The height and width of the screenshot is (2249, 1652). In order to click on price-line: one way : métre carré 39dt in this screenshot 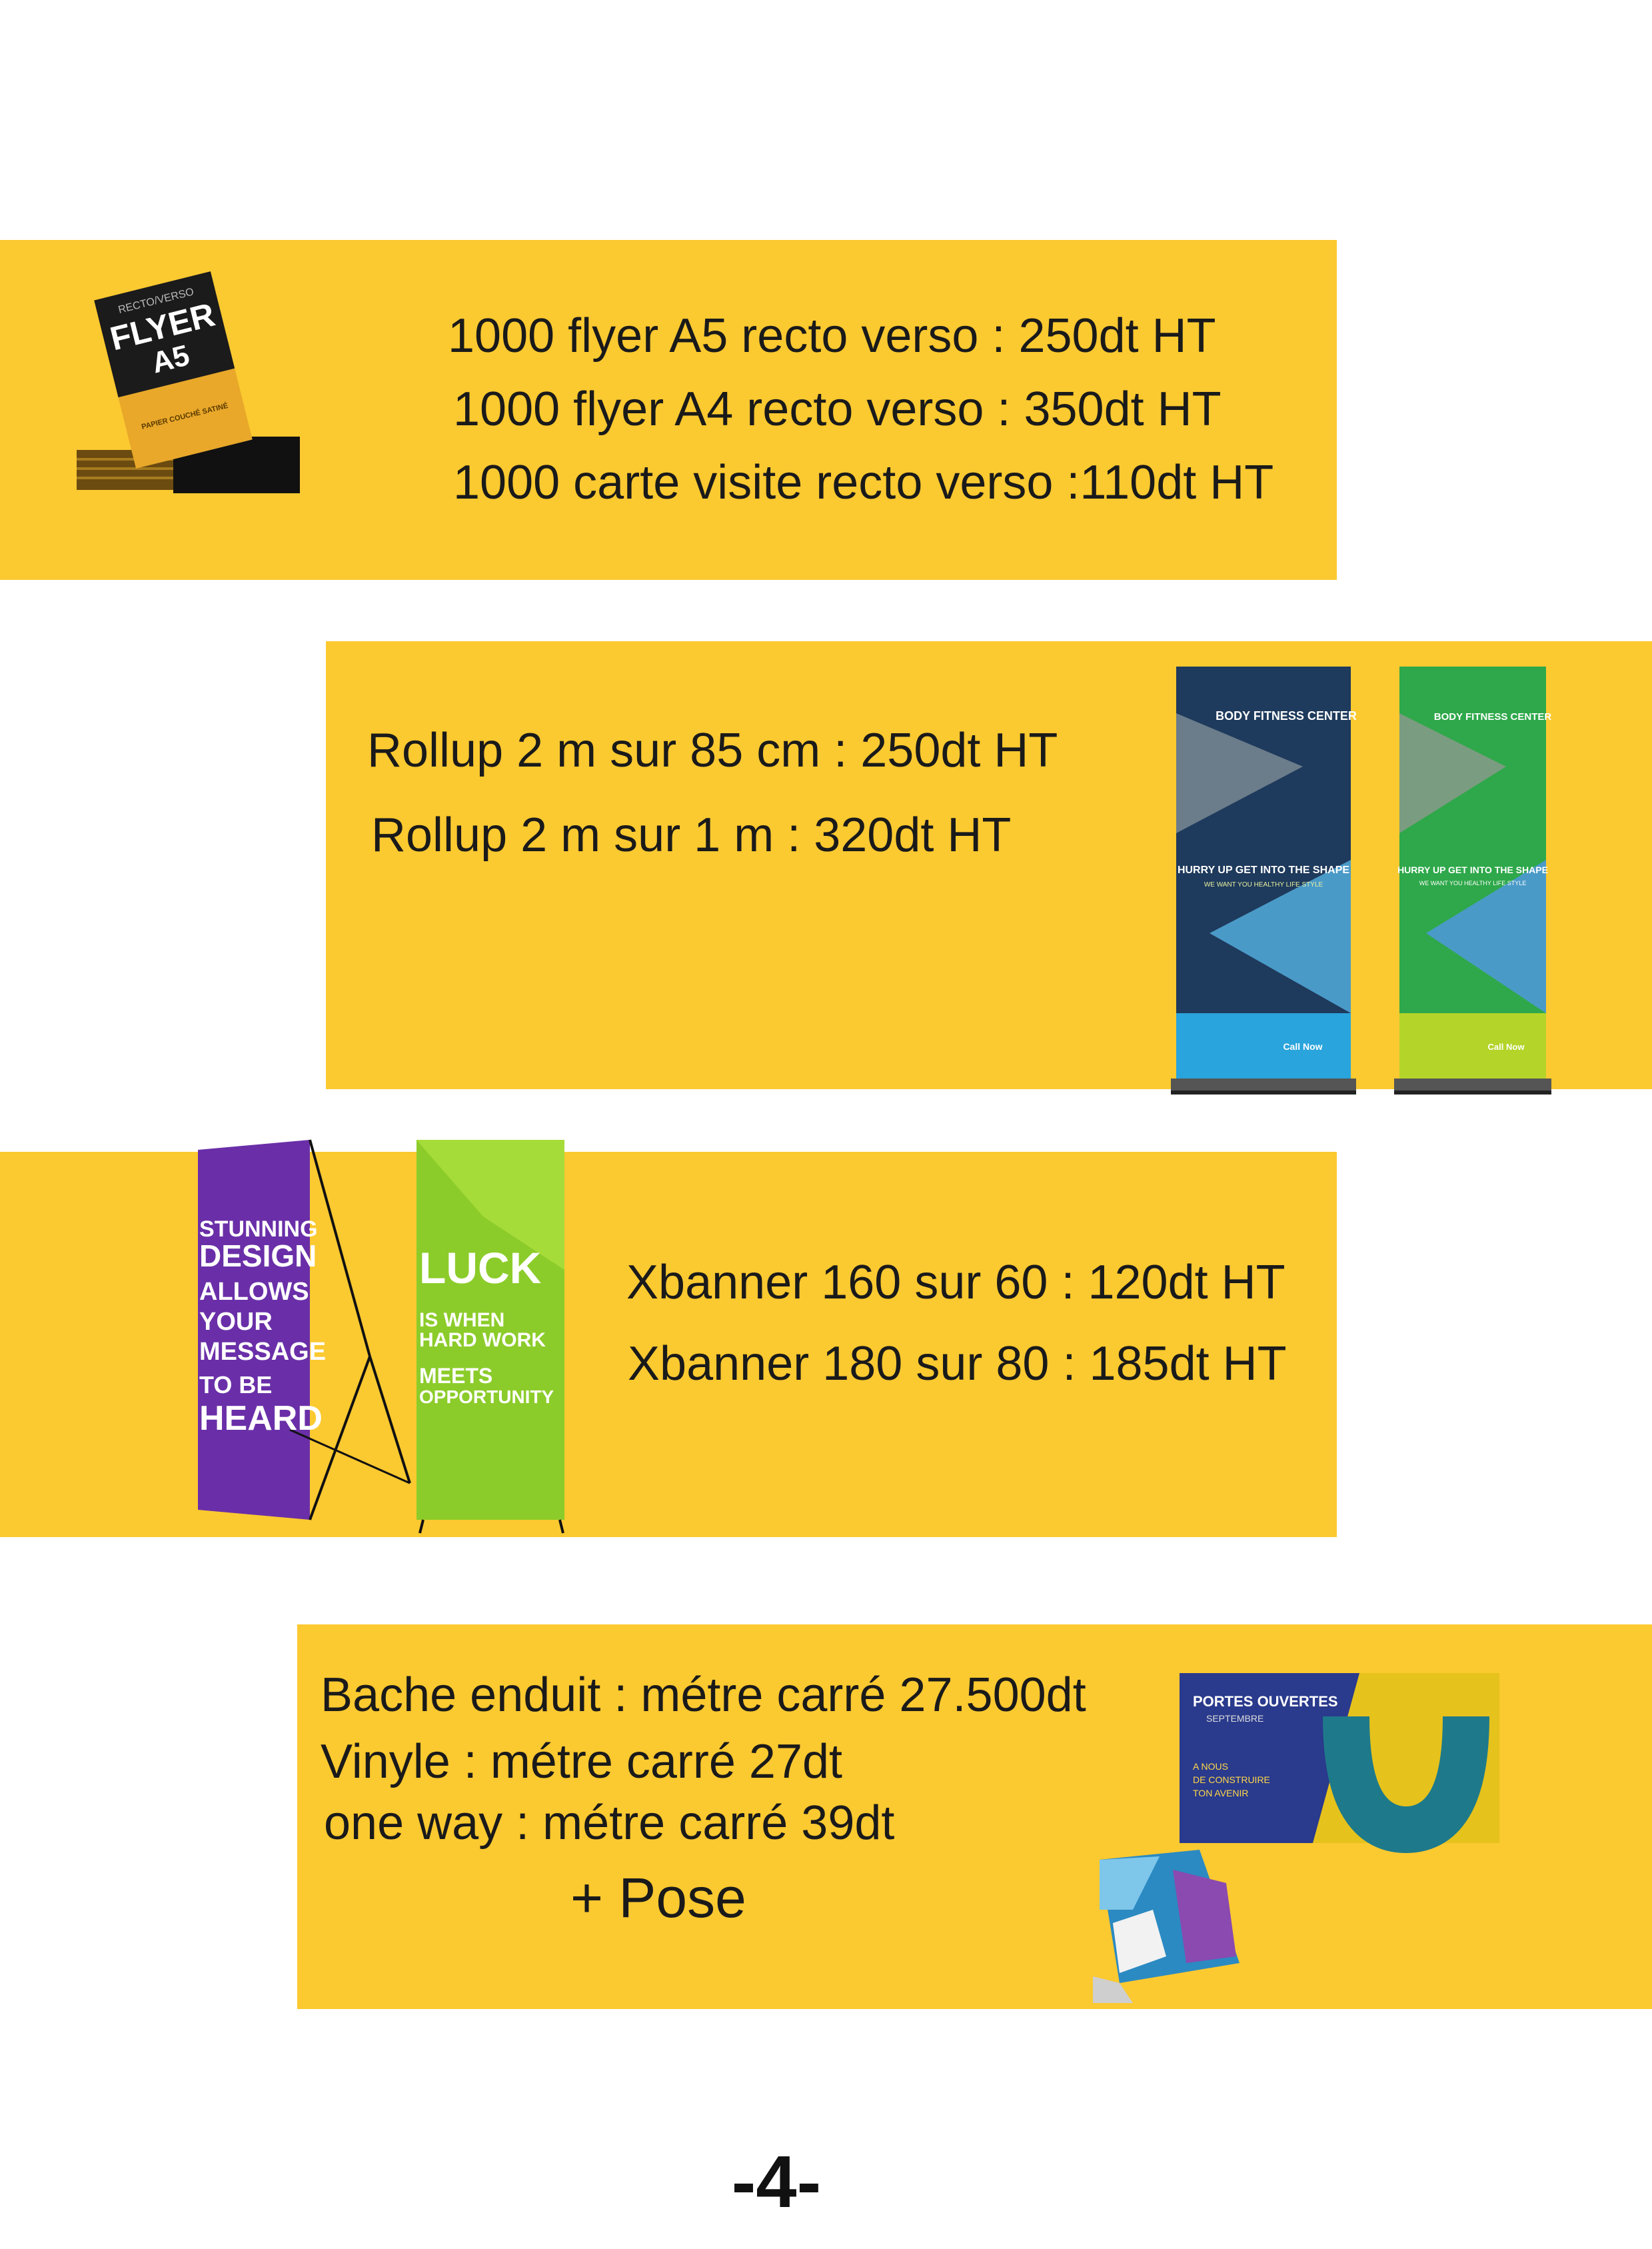, I will do `click(609, 1823)`.